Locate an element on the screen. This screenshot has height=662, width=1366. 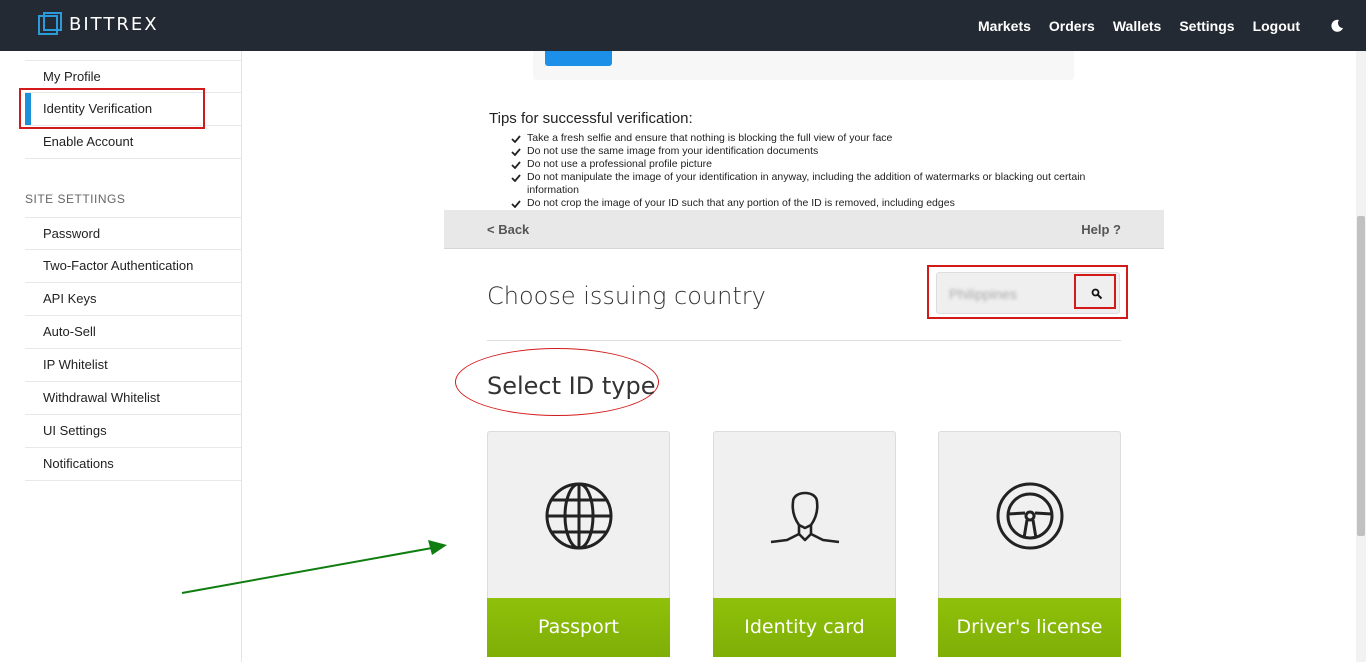
page-scrollbar is located at coordinates (1361, 356).